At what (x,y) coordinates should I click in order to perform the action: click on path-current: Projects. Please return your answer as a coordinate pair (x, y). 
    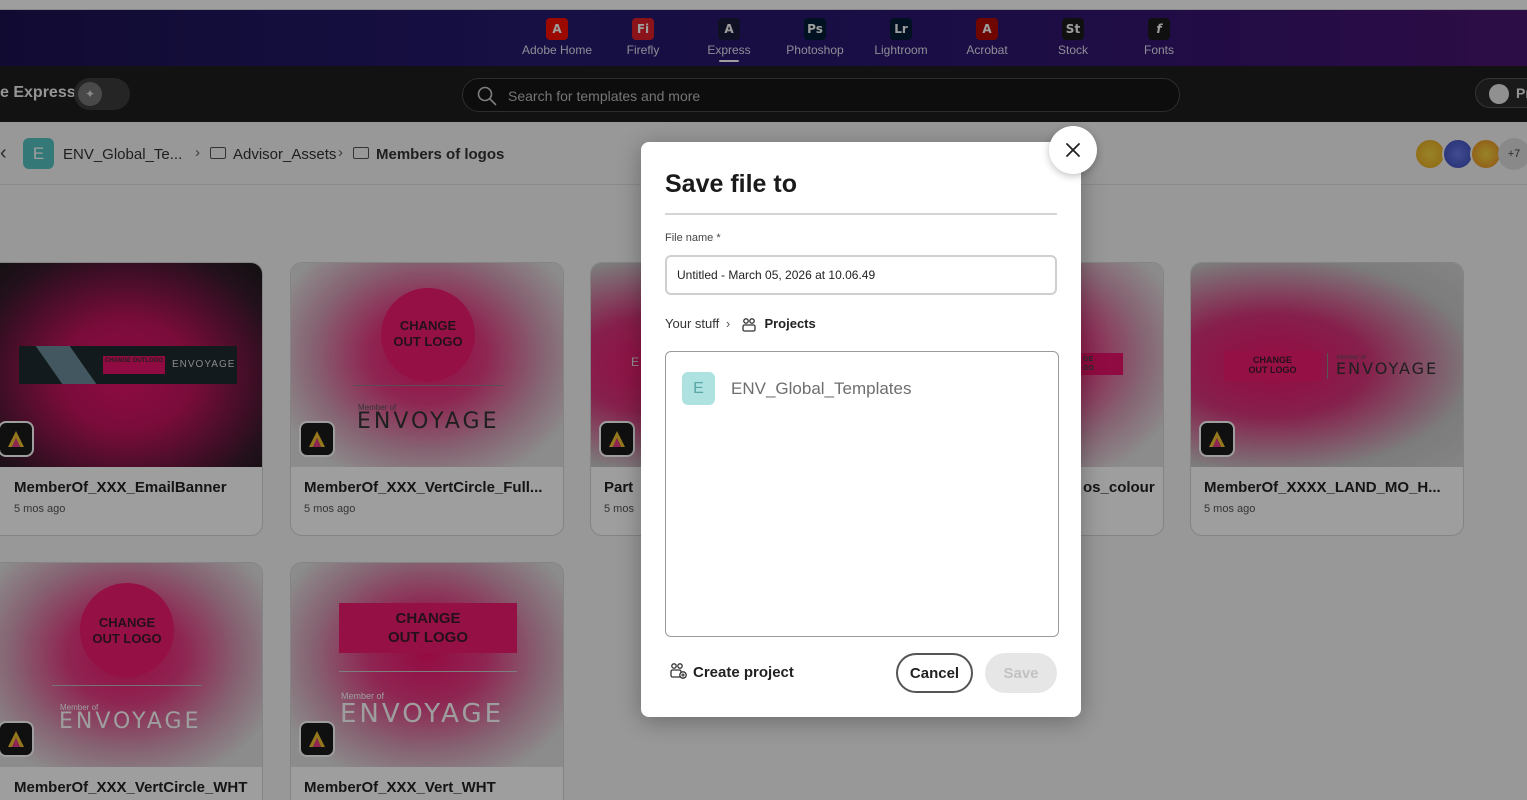
    Looking at the image, I should click on (790, 323).